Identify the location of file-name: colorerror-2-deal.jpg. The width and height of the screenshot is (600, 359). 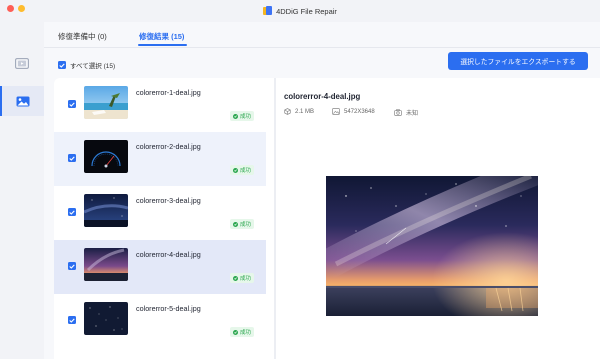
(168, 146).